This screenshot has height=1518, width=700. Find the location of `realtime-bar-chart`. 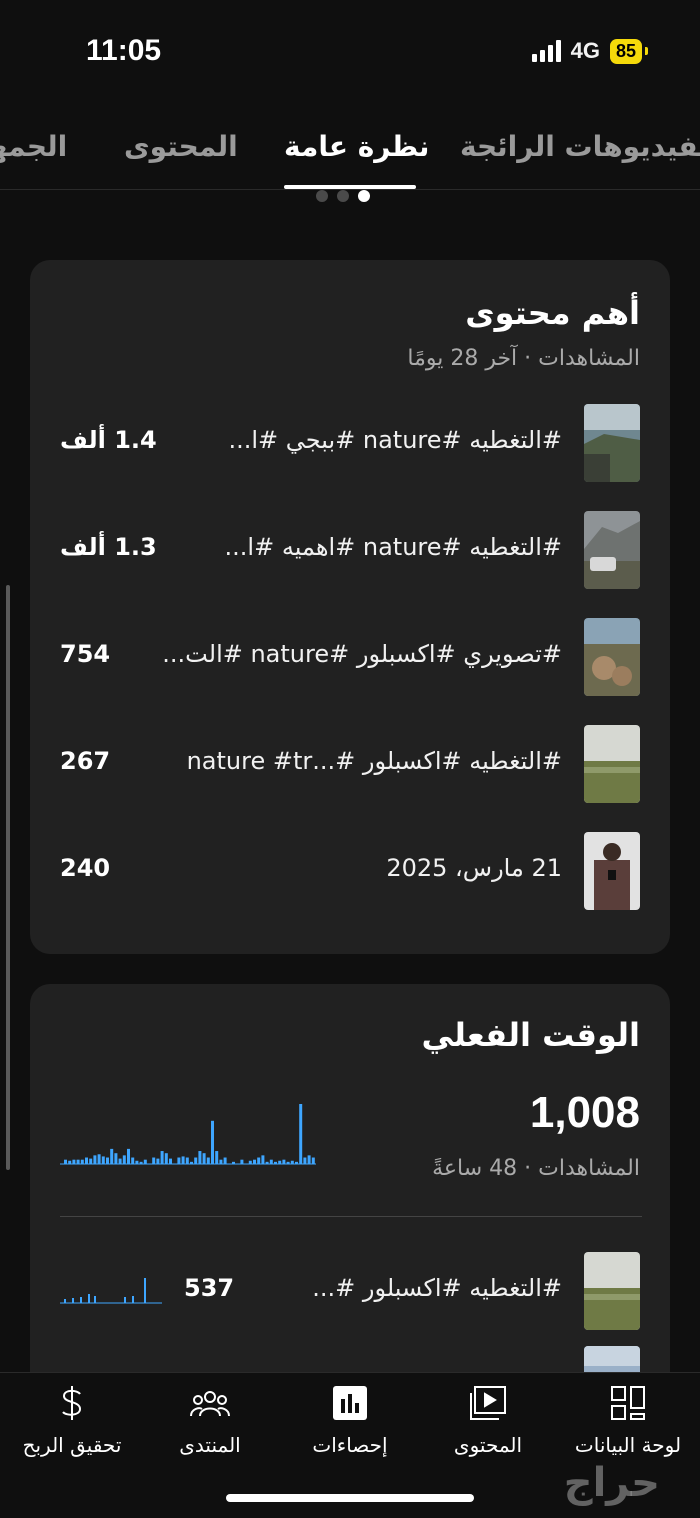

realtime-bar-chart is located at coordinates (188, 1134).